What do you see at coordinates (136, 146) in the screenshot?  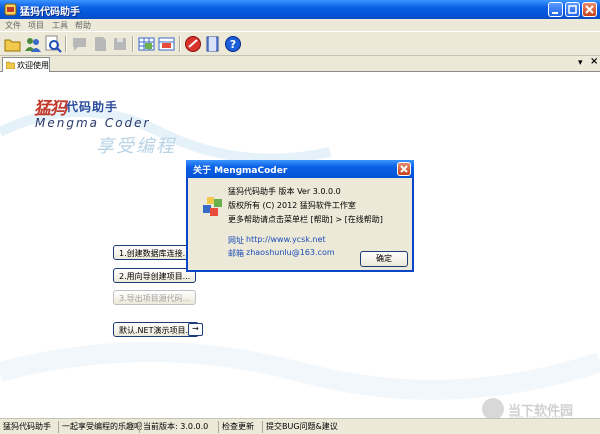 I see `slogan: 享受编程` at bounding box center [136, 146].